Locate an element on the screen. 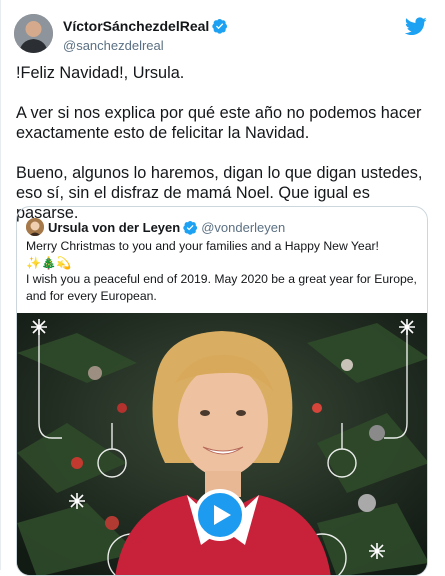 The height and width of the screenshot is (576, 445). quoted-author-name: Ursula von der Leyen is located at coordinates (114, 227).